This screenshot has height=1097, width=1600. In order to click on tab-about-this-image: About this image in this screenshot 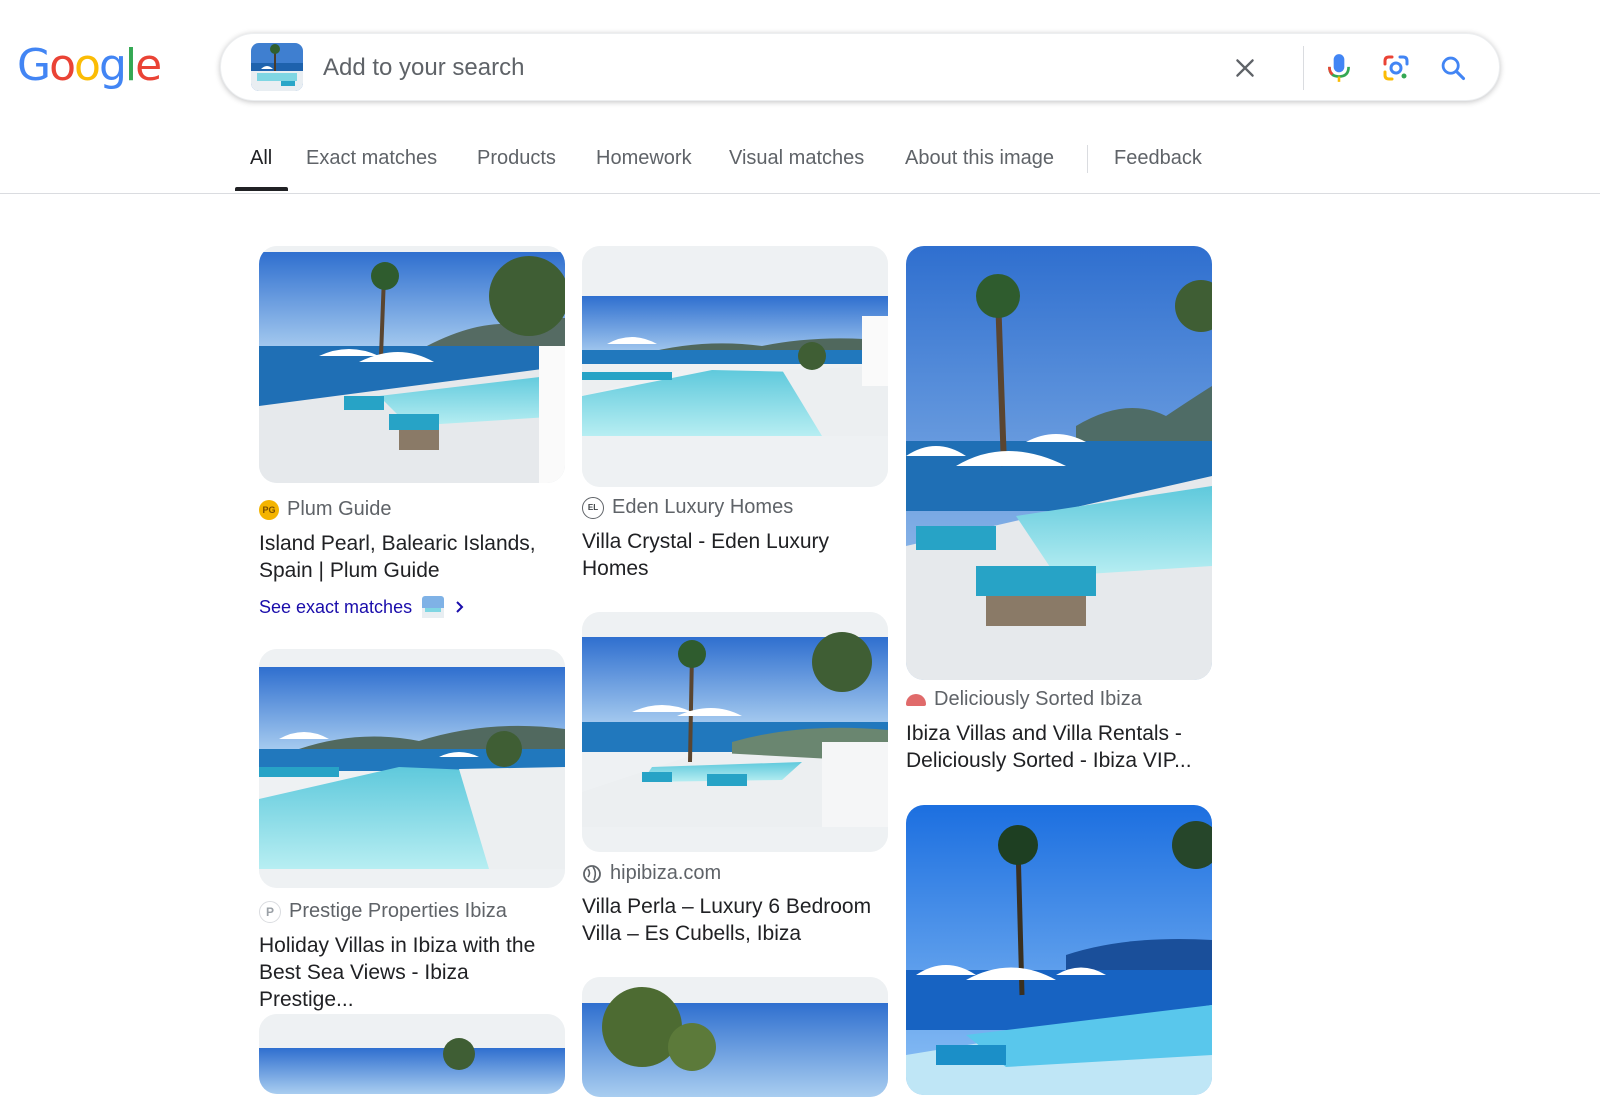, I will do `click(979, 158)`.